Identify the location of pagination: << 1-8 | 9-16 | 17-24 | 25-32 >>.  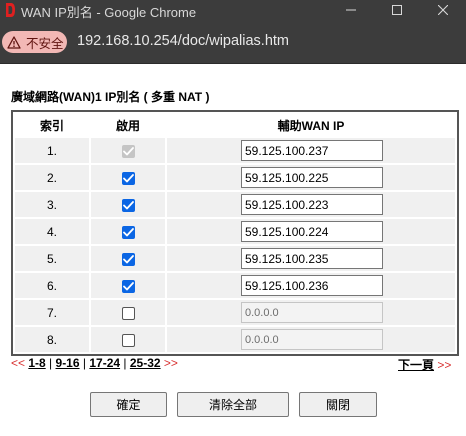
(94, 363).